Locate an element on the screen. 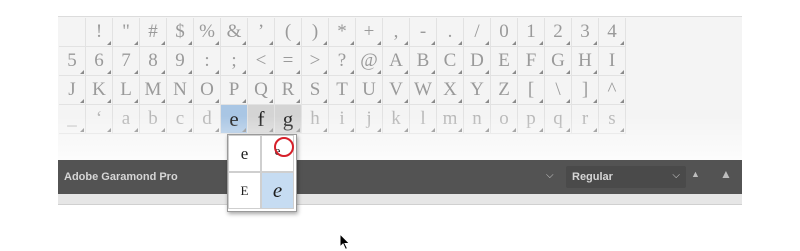 The height and width of the screenshot is (251, 800). glyph-cell: k is located at coordinates (396, 119).